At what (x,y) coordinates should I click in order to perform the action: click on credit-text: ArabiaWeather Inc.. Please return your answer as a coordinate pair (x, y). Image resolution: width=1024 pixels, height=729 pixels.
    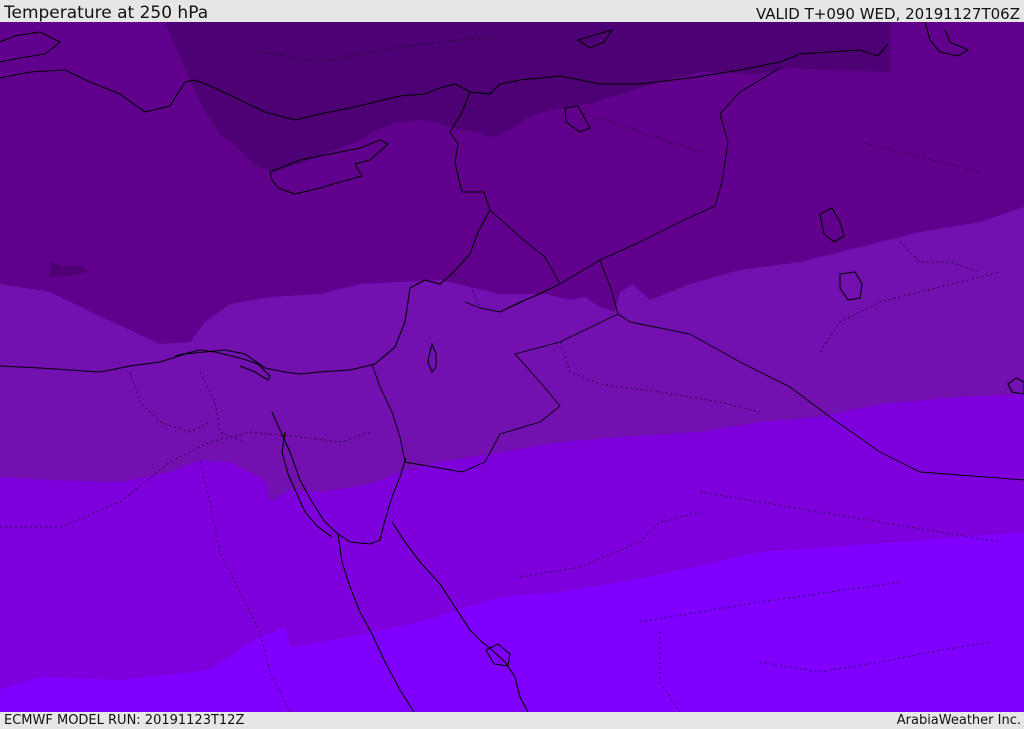
    Looking at the image, I should click on (958, 720).